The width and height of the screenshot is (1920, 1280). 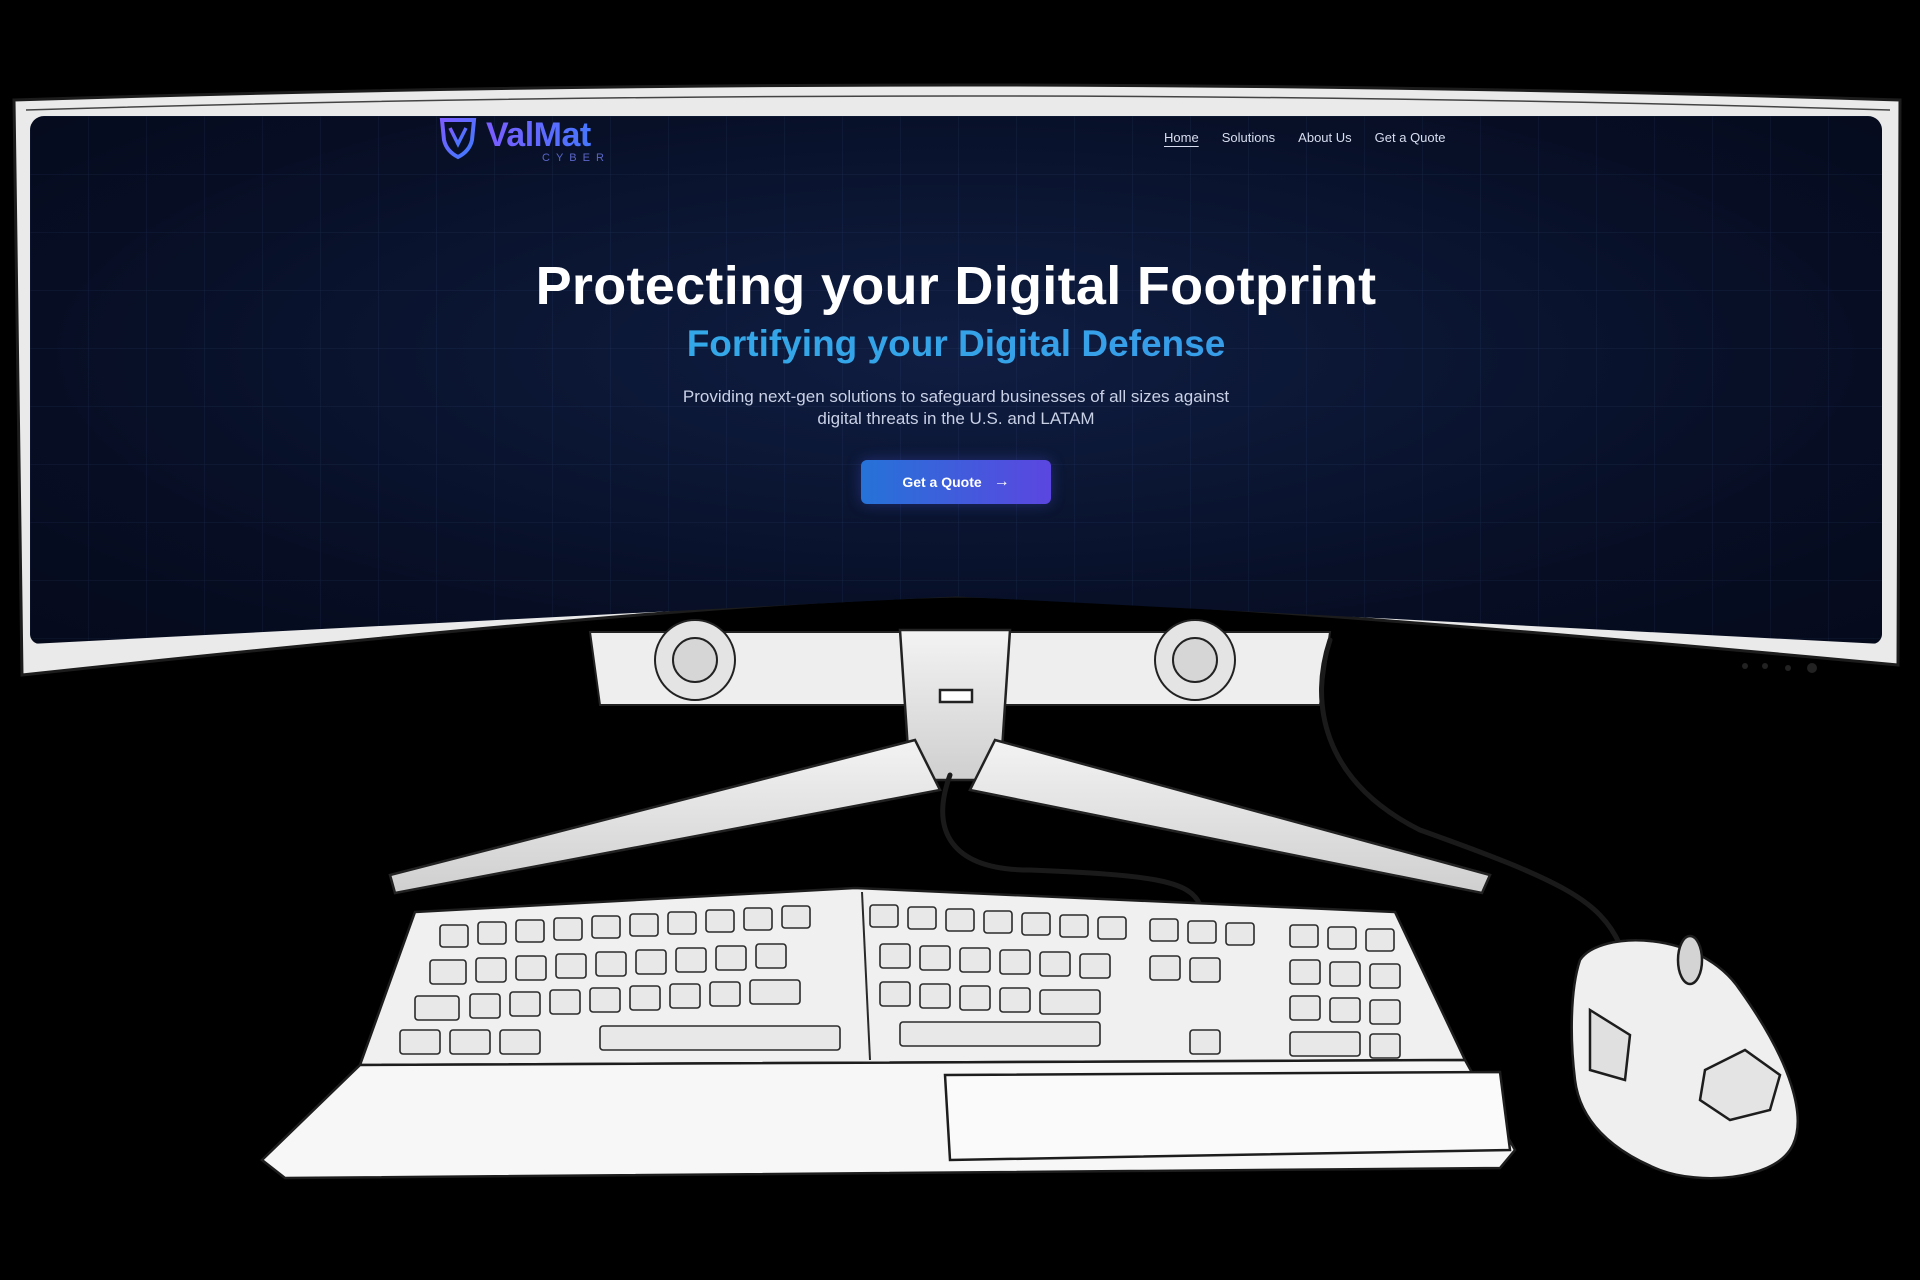 I want to click on cta-label: Get a Quote, so click(x=942, y=482).